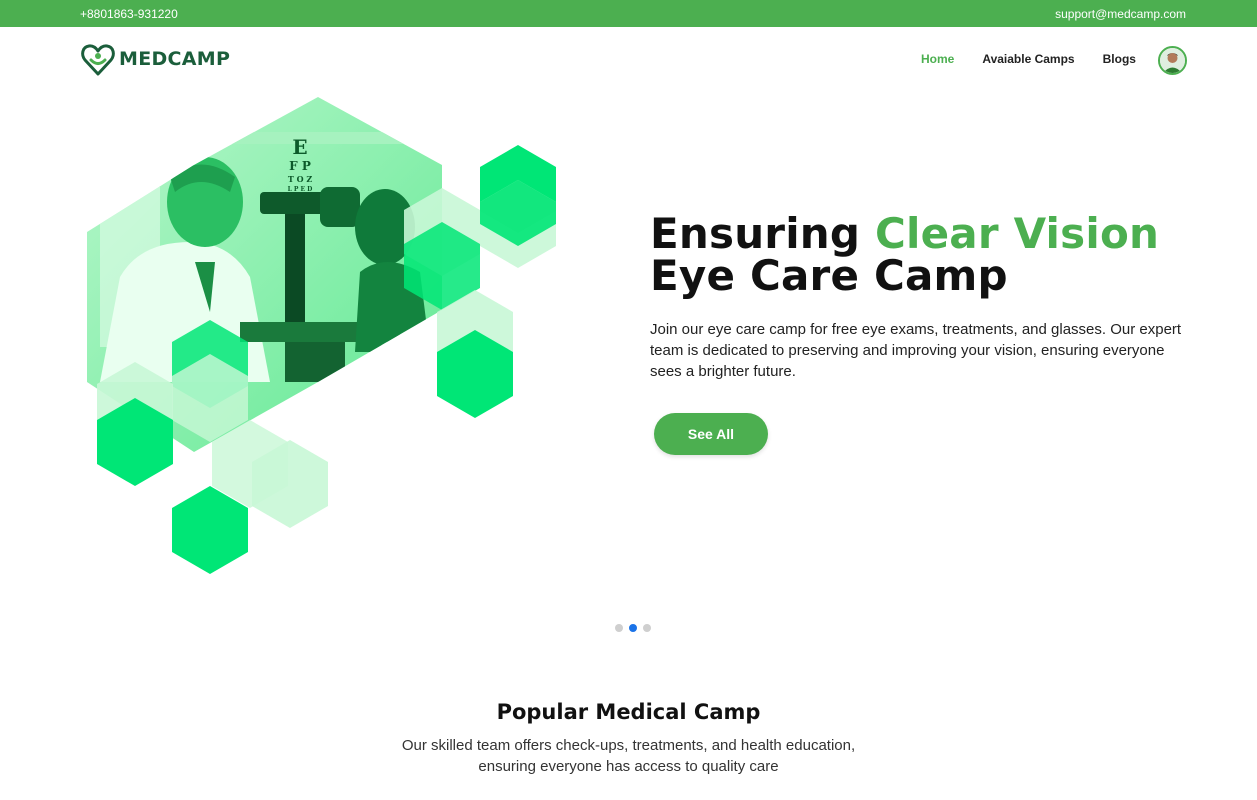  Describe the element at coordinates (300, 179) in the screenshot. I see `eye-chart-line-3: T O Z` at that location.